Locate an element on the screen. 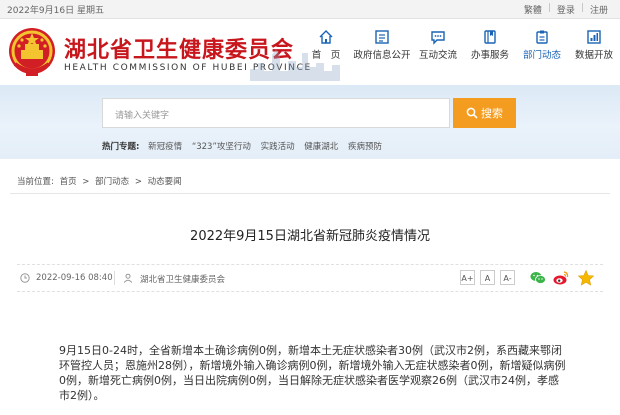  login-link: 登录 is located at coordinates (566, 9).